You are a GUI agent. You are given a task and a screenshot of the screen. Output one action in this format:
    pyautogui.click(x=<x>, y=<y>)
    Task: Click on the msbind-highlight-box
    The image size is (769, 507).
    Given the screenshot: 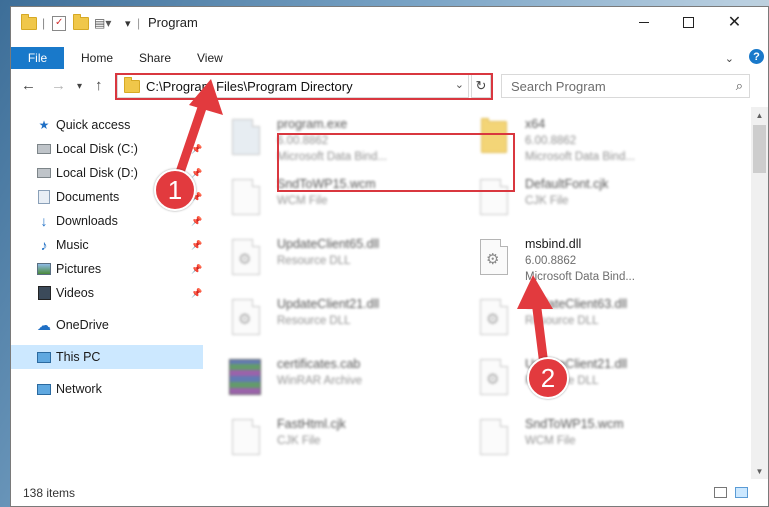 What is the action you would take?
    pyautogui.click(x=396, y=162)
    